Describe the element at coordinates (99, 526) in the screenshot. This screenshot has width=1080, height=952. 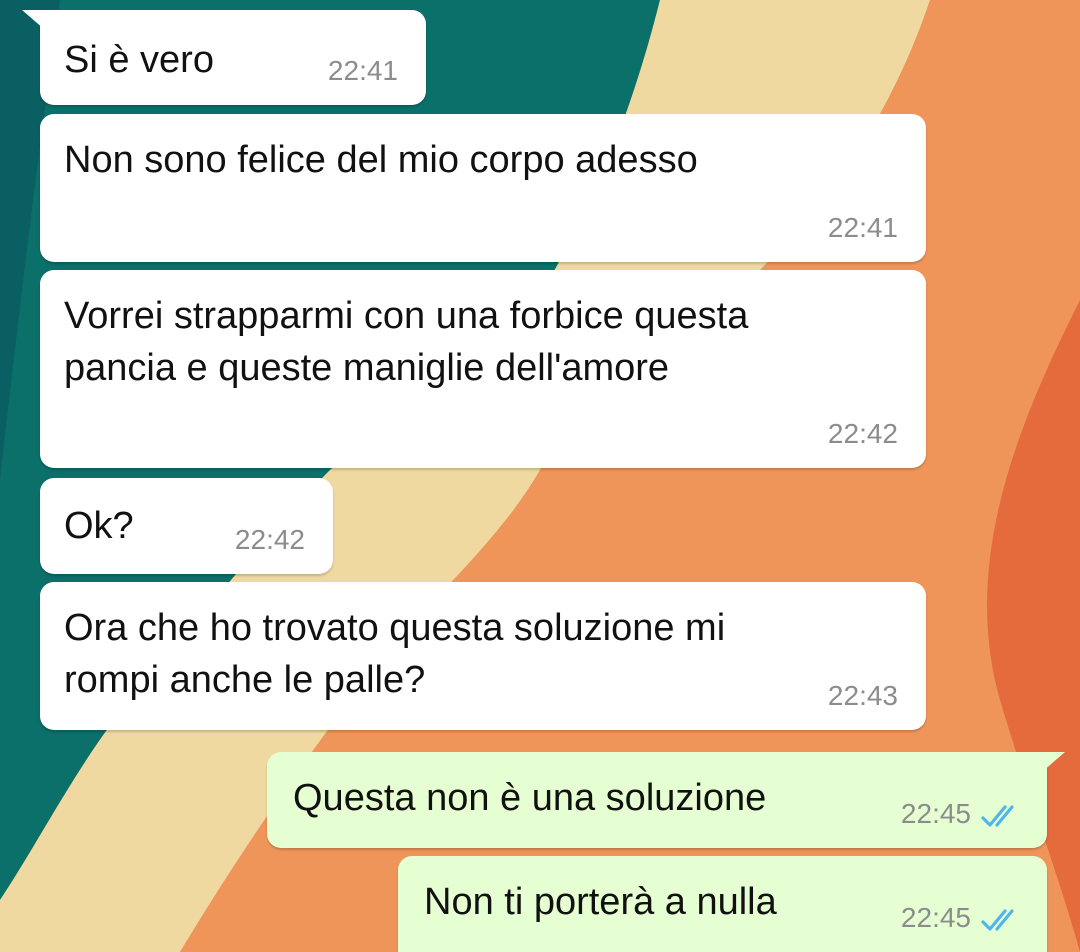
I see `message-text: Ok?` at that location.